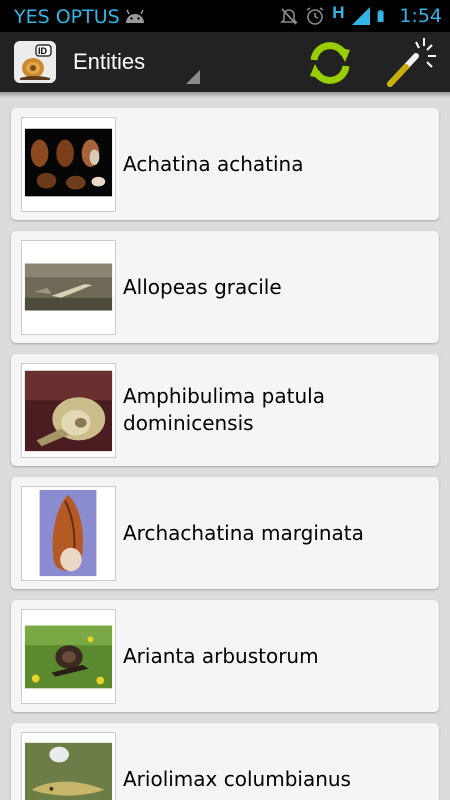  What do you see at coordinates (135, 16) in the screenshot?
I see `android-icon` at bounding box center [135, 16].